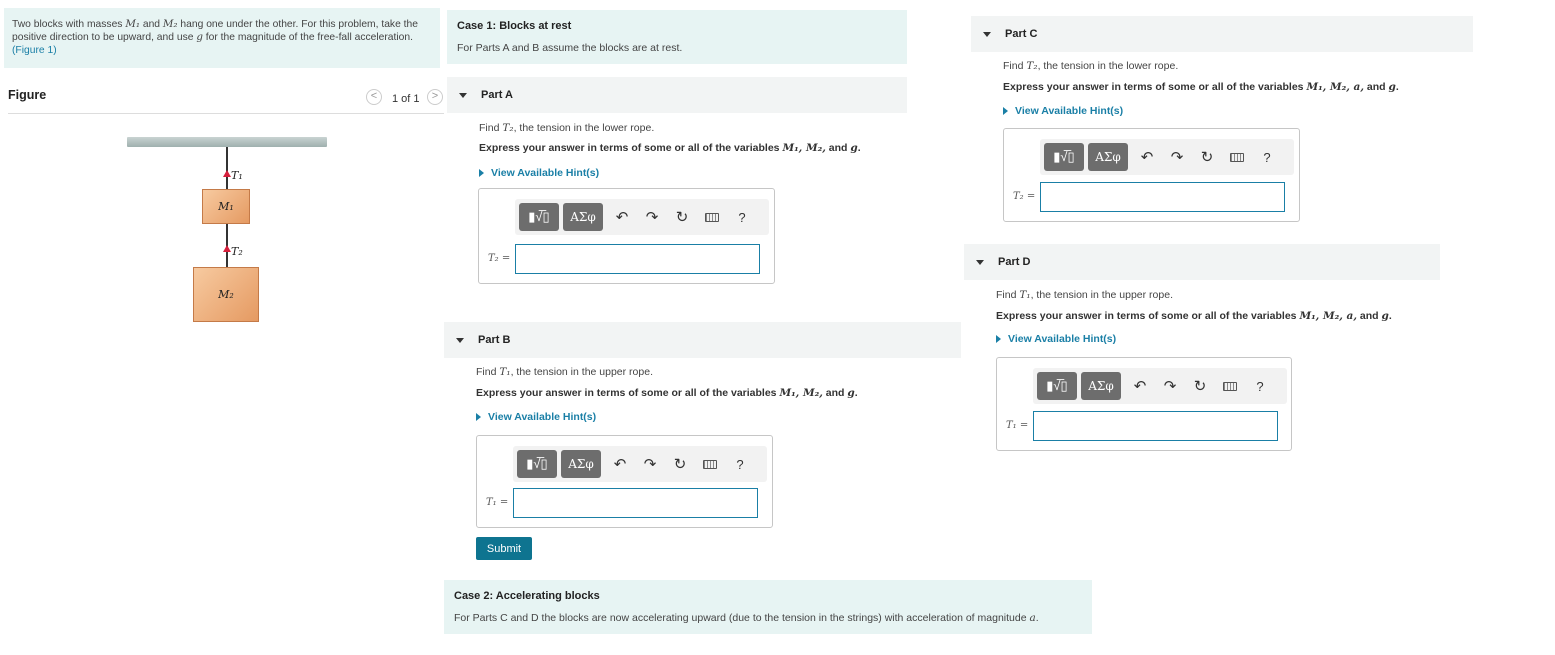  I want to click on ceiling, so click(227, 142).